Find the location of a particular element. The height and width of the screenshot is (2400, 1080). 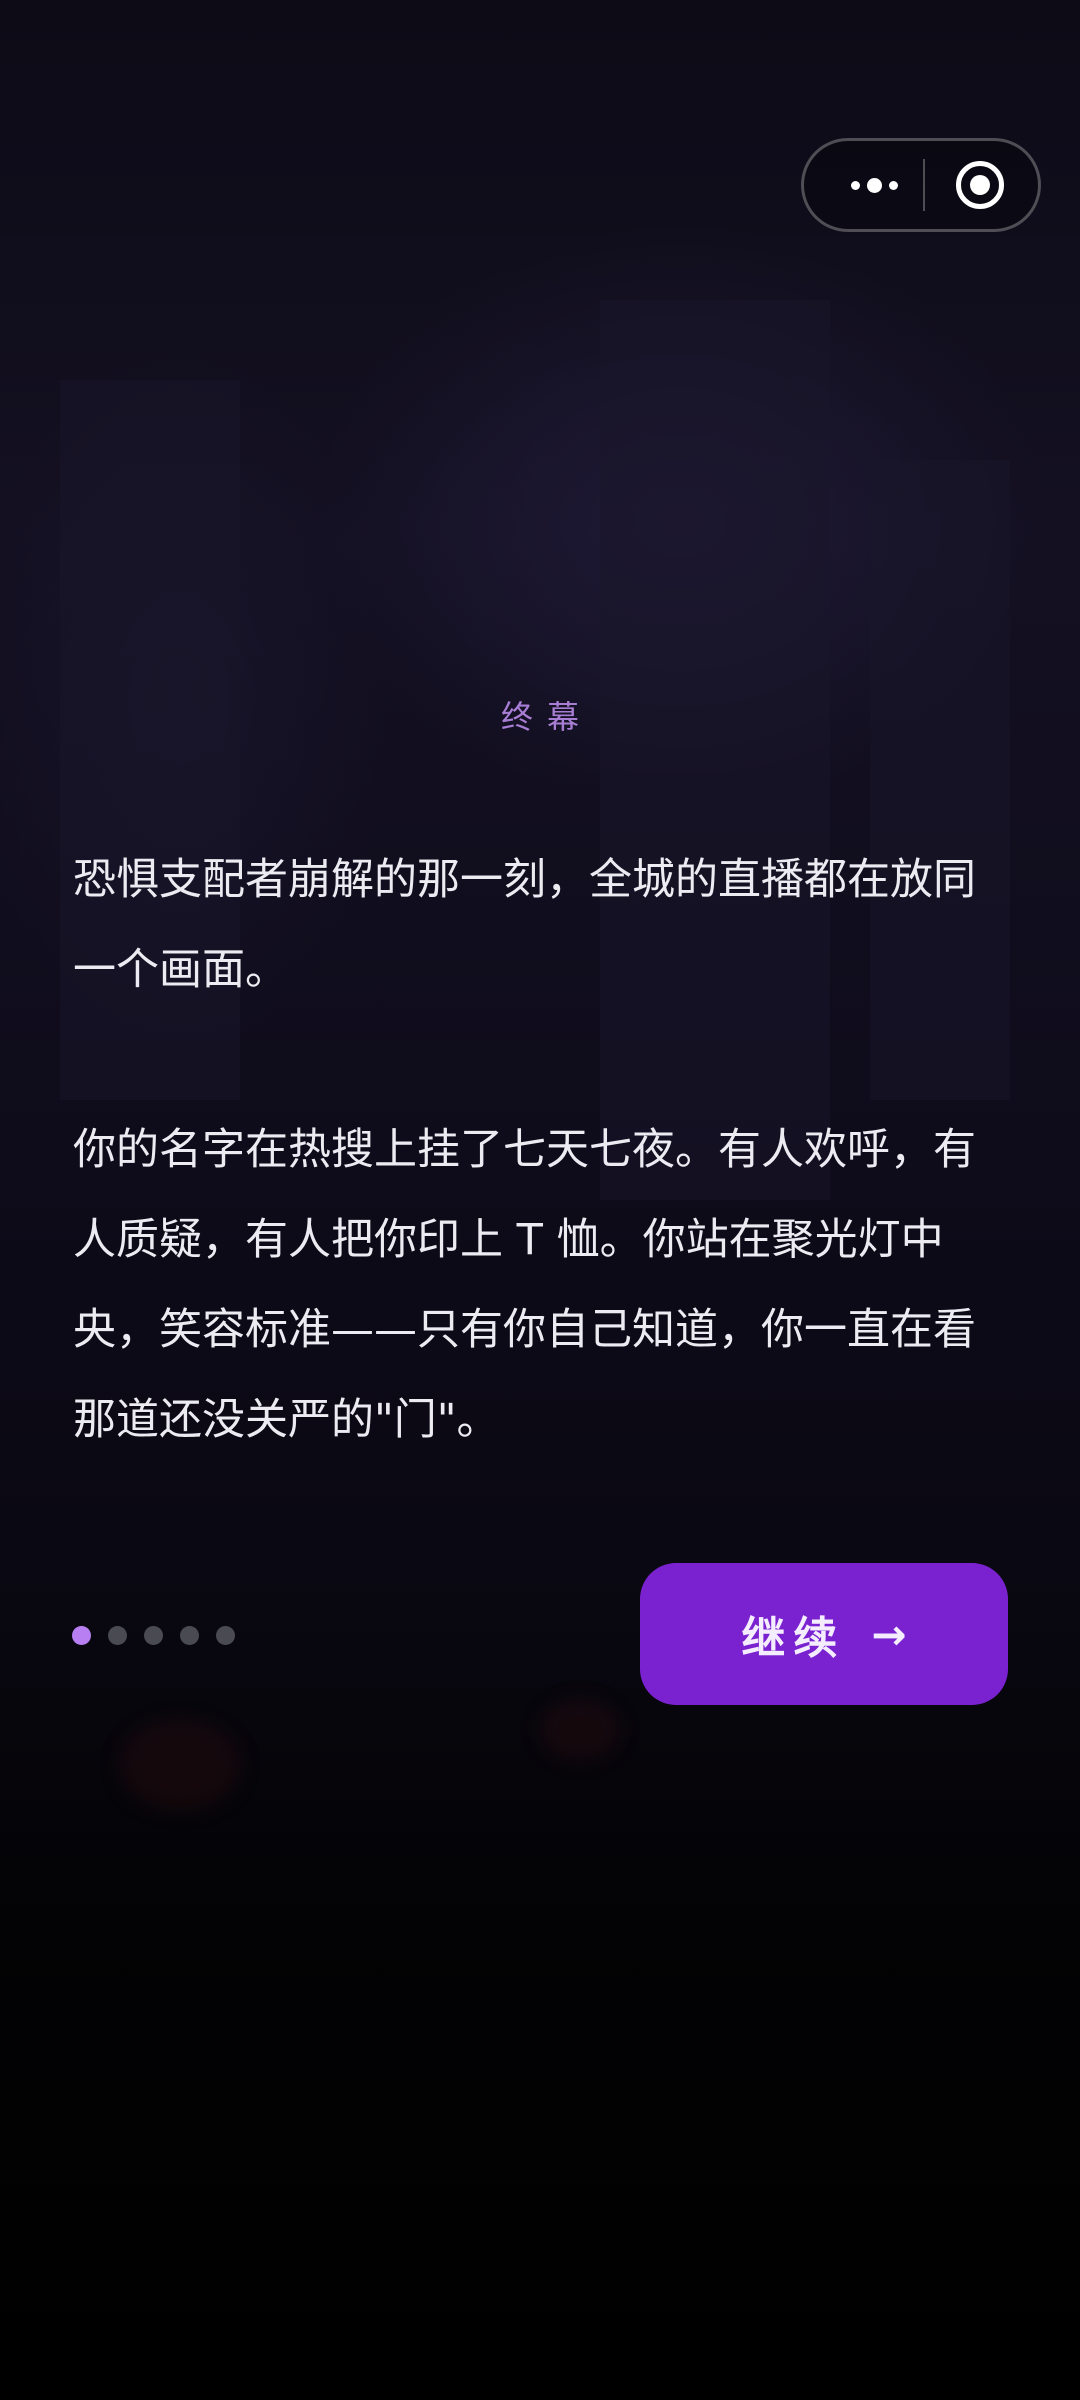

continue-button: 继续 → is located at coordinates (824, 1634).